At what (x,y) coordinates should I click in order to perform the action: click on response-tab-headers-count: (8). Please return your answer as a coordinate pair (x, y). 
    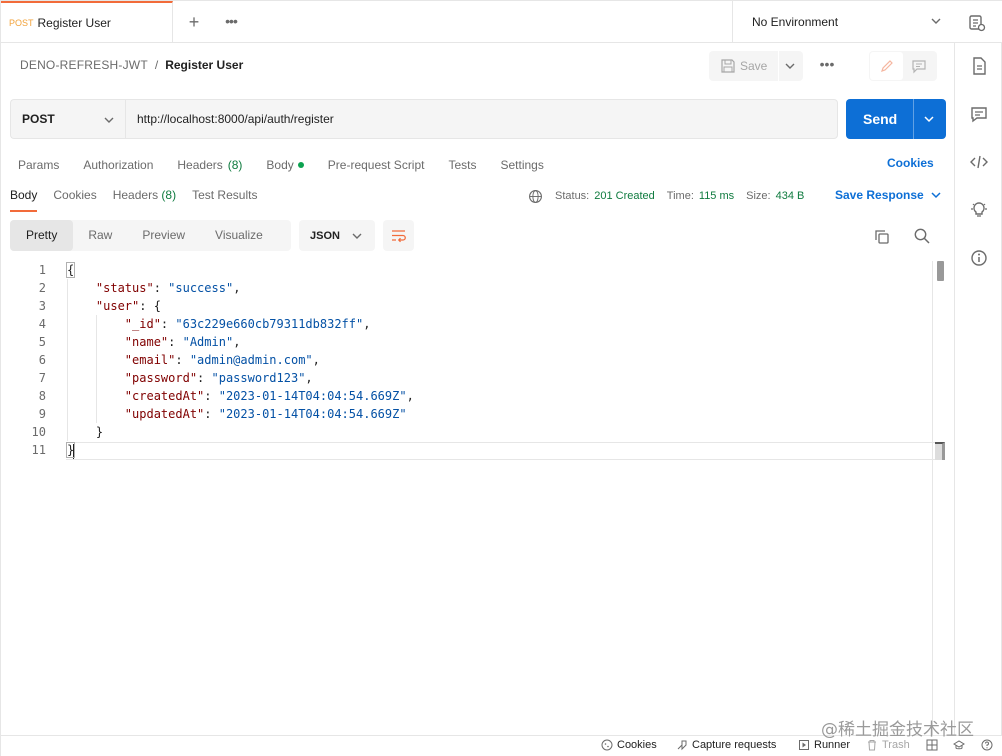
    Looking at the image, I should click on (169, 195).